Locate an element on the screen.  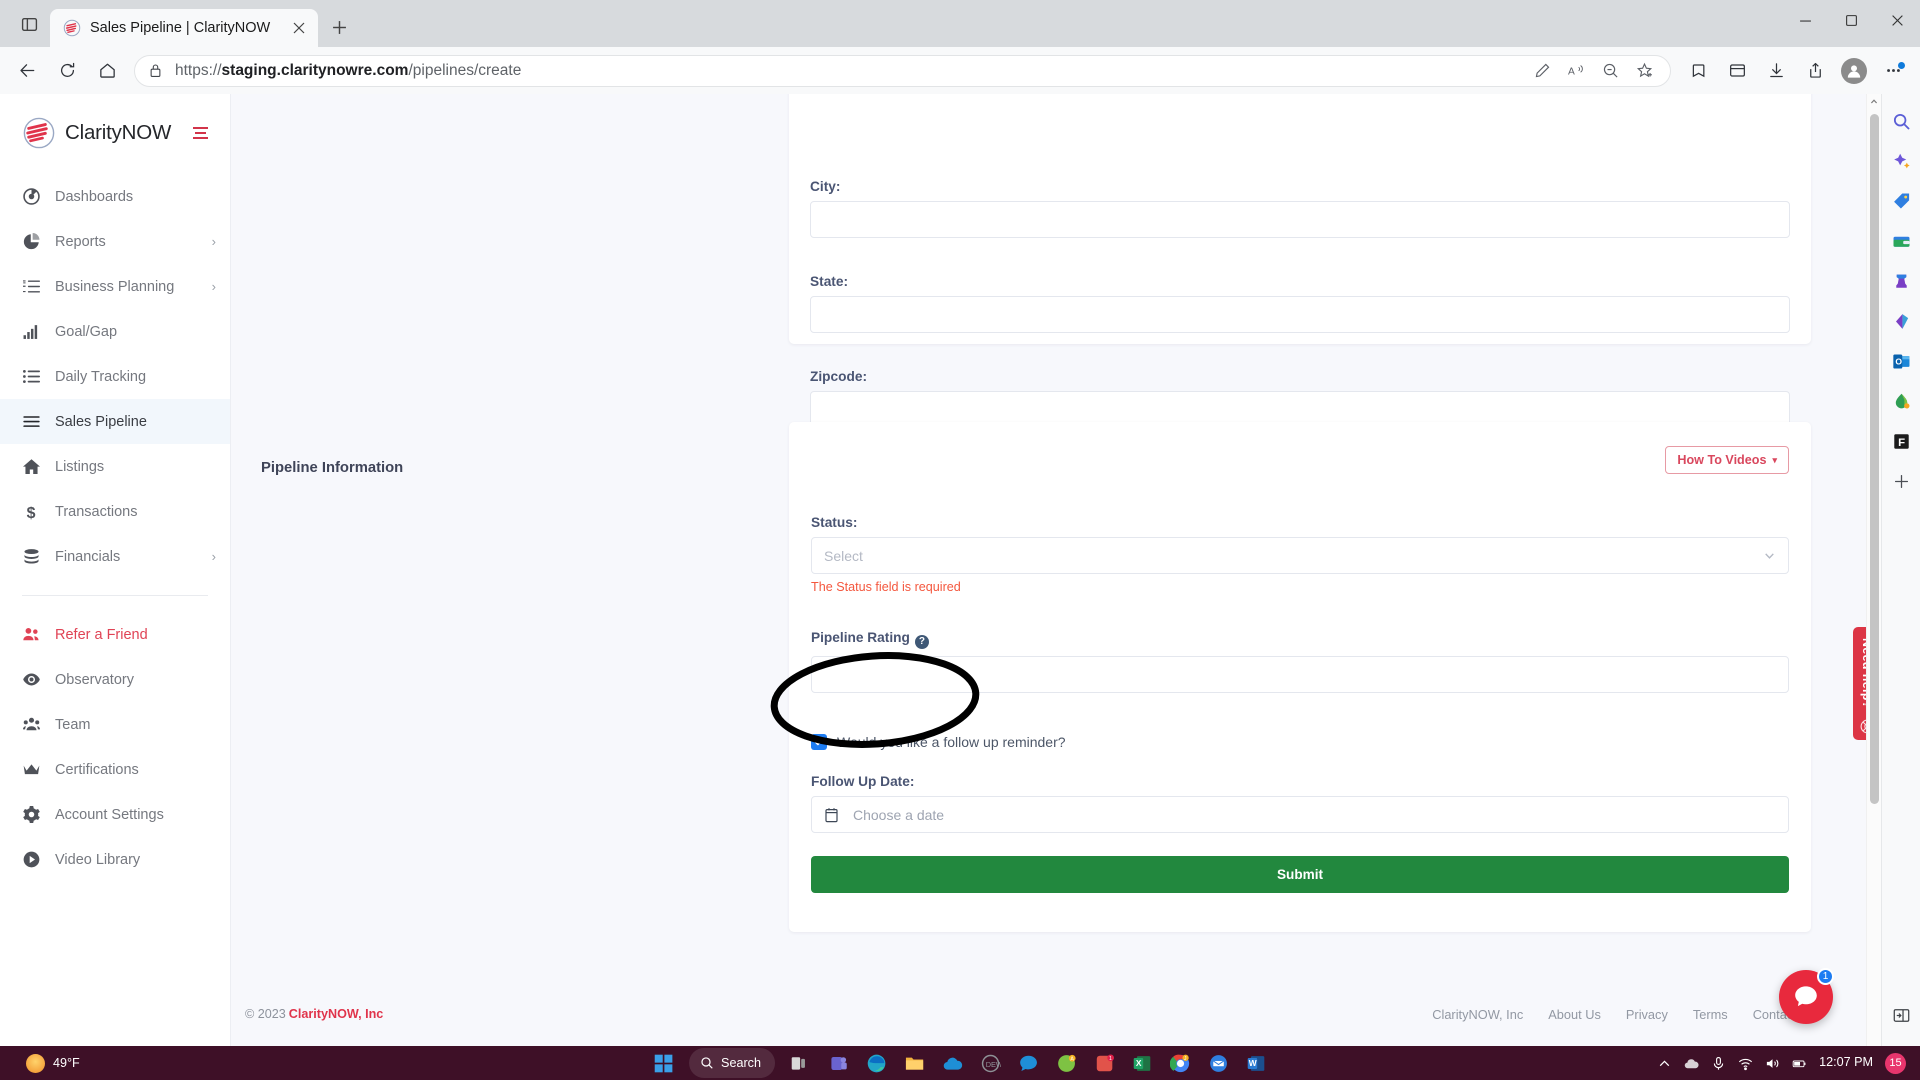
microsoft365-icon is located at coordinates (1901, 321).